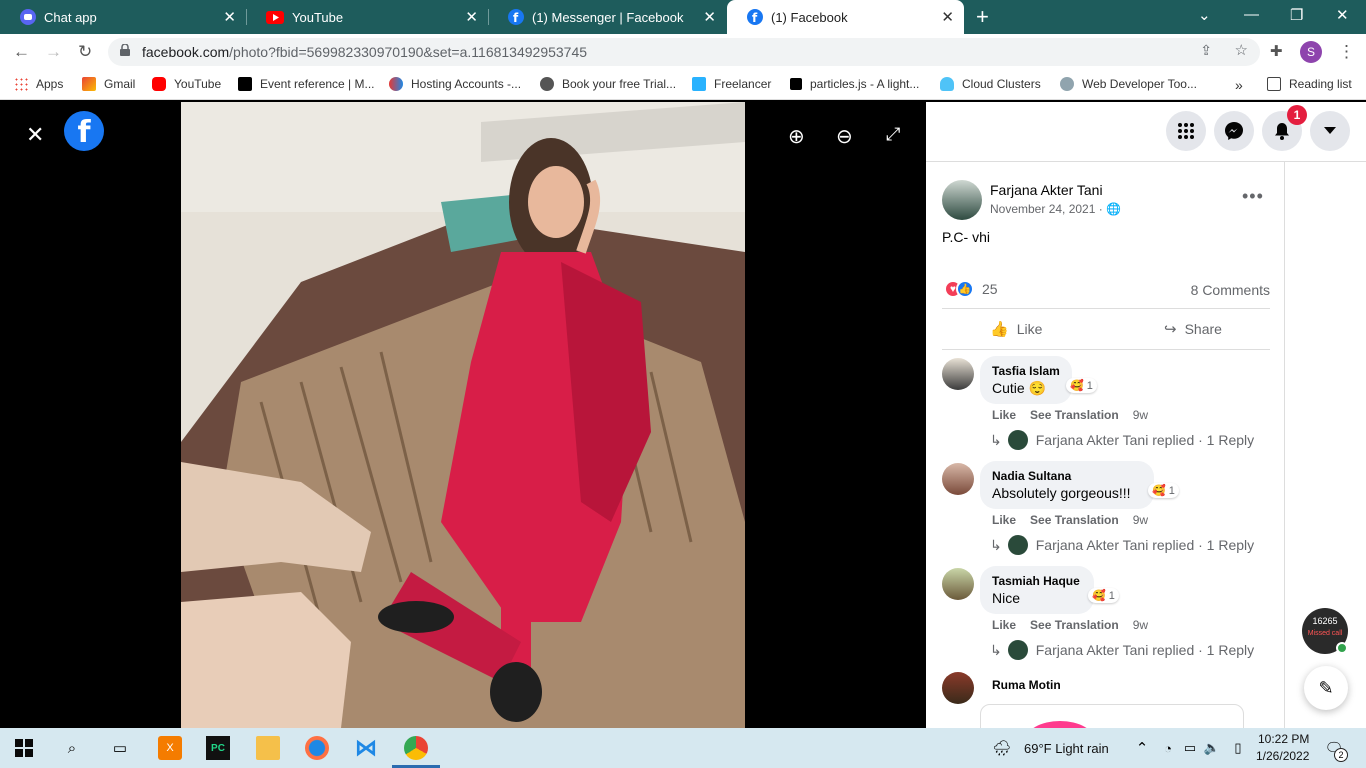 The height and width of the screenshot is (768, 1366). I want to click on xampp-icon: X, so click(170, 748).